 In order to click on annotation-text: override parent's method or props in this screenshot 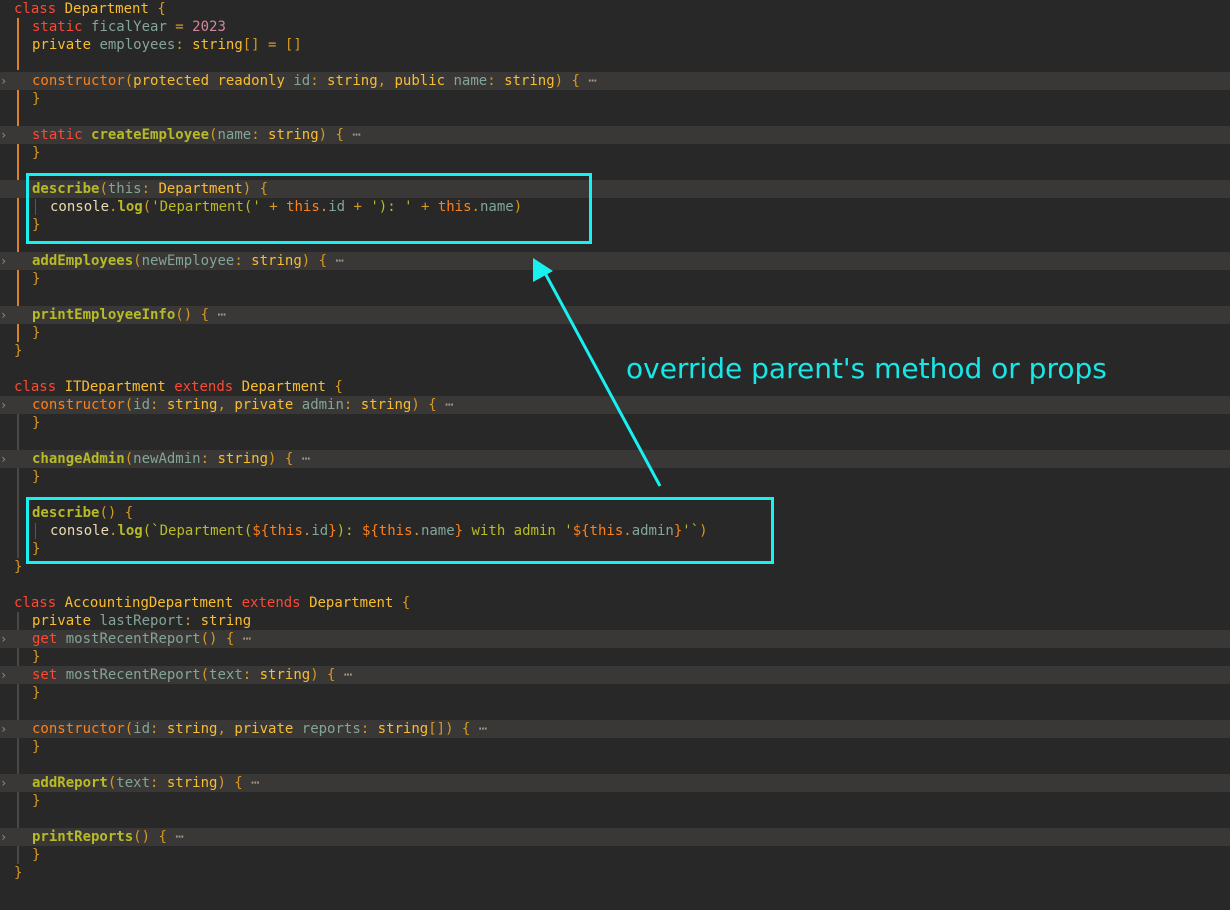, I will do `click(866, 368)`.